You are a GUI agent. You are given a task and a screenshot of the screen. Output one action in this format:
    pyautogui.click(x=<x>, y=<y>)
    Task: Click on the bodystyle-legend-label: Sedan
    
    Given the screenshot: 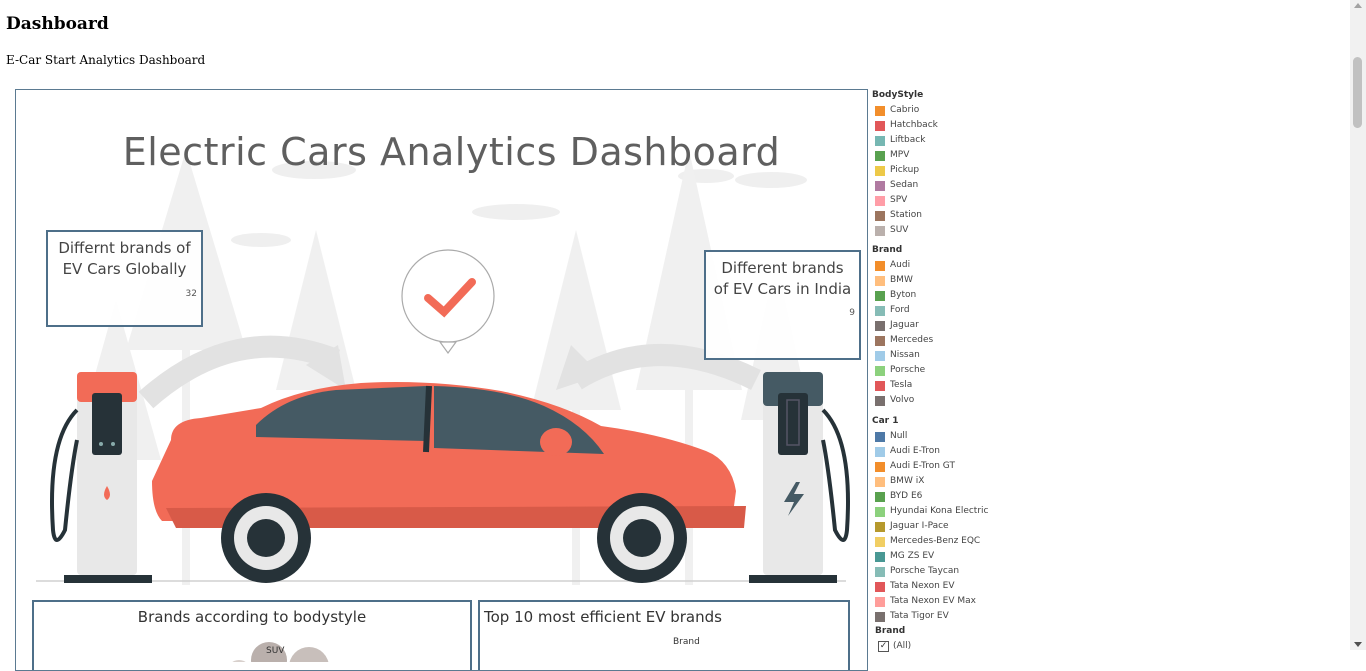 What is the action you would take?
    pyautogui.click(x=904, y=185)
    